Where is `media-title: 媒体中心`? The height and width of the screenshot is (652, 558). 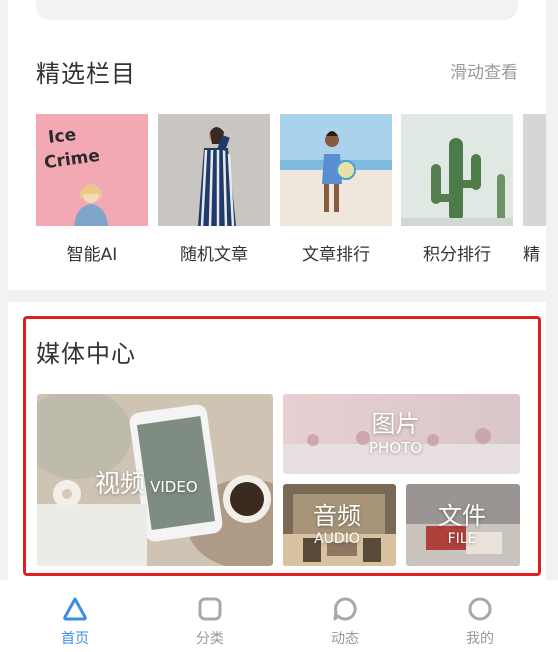
media-title: 媒体中心 is located at coordinates (86, 354).